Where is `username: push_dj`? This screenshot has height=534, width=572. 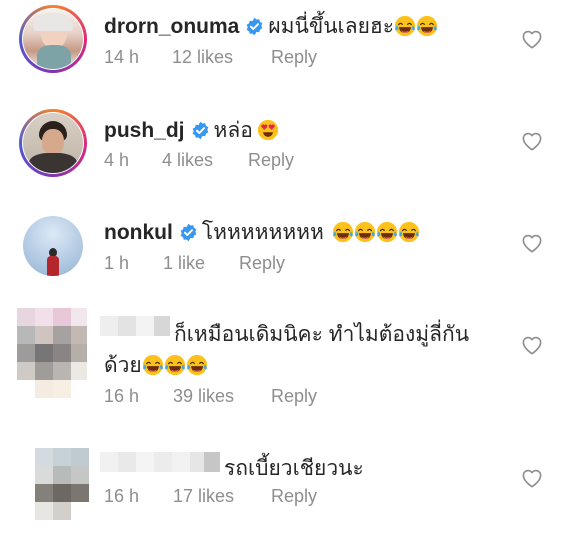 username: push_dj is located at coordinates (144, 130).